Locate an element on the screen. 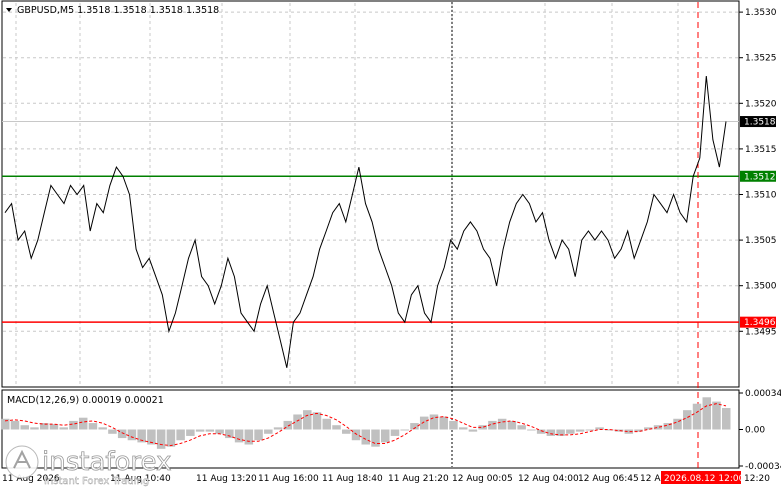  price-tick-label: 1.3515 is located at coordinates (761, 150).